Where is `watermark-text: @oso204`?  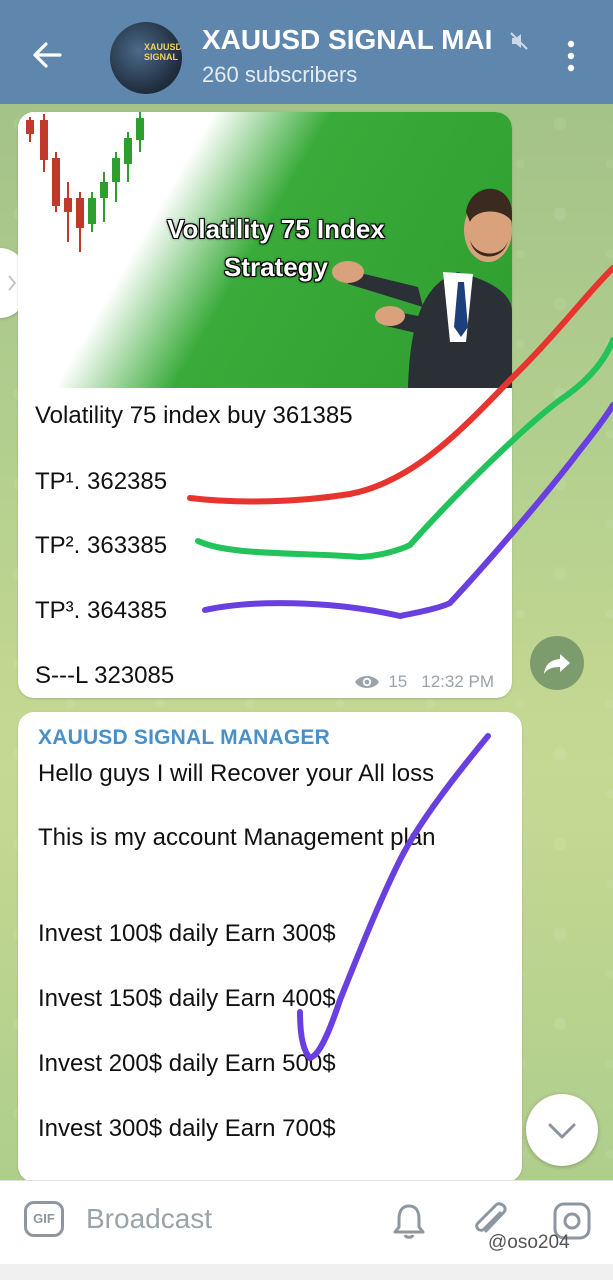
watermark-text: @oso204 is located at coordinates (529, 1242).